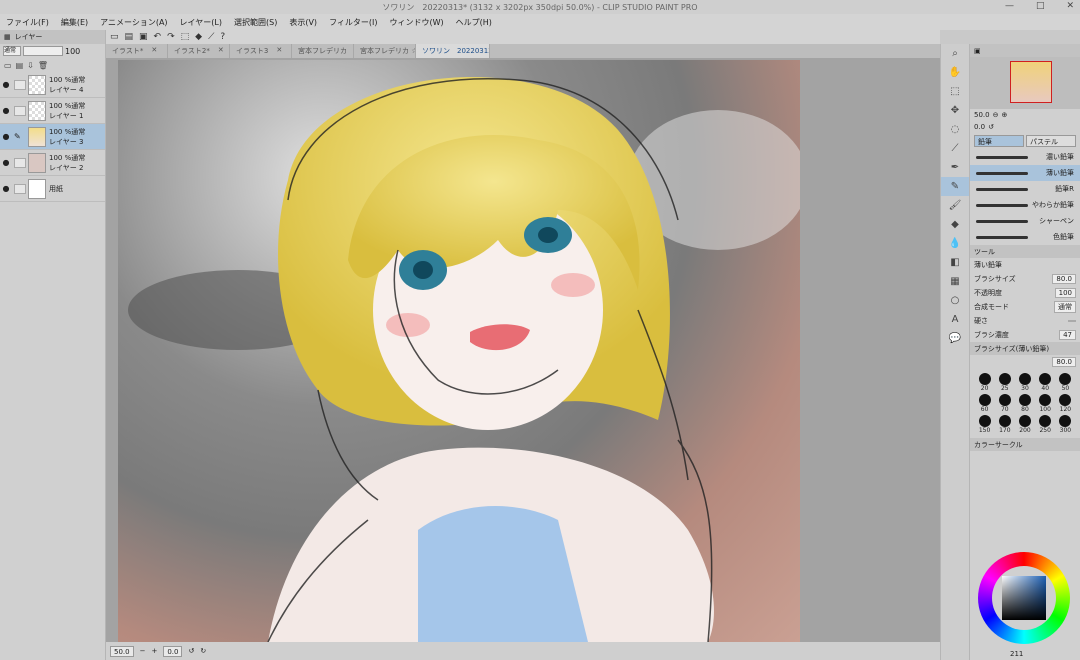 This screenshot has width=1080, height=660. Describe the element at coordinates (1025, 189) in the screenshot. I see `brush-item: 鉛筆R` at that location.